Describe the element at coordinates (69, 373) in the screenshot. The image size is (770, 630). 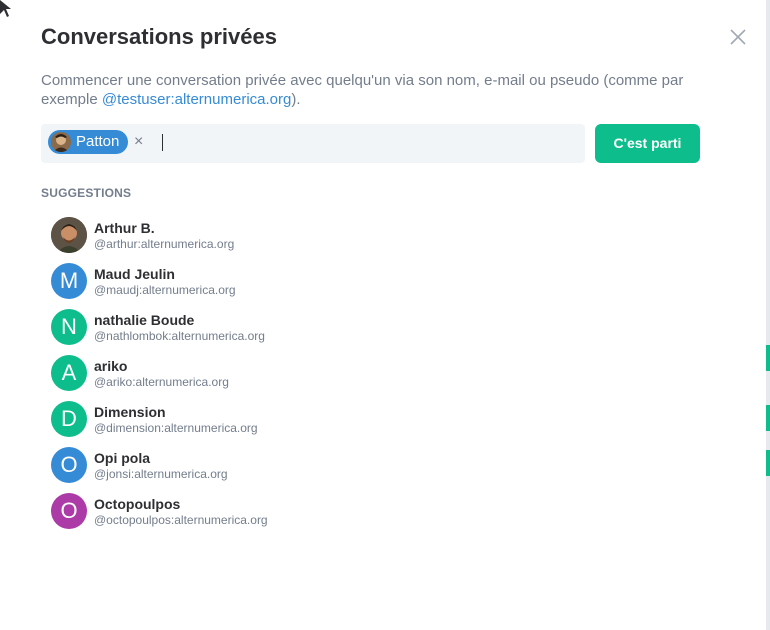
I see `avatar: A` at that location.